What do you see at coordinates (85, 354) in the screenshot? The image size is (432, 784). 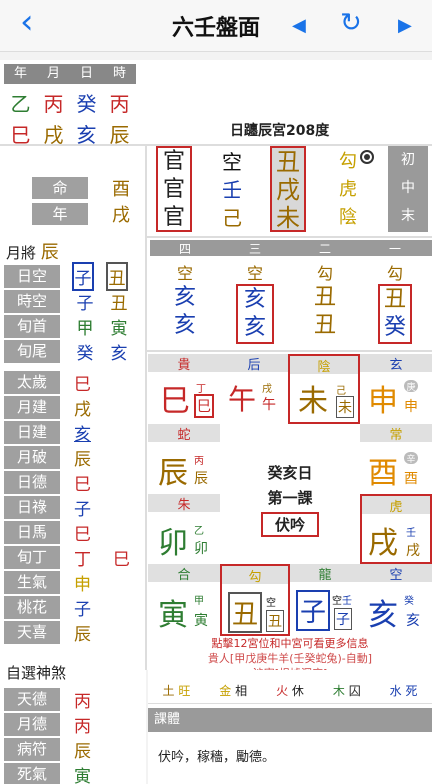 I see `xunwei-a: 癸` at bounding box center [85, 354].